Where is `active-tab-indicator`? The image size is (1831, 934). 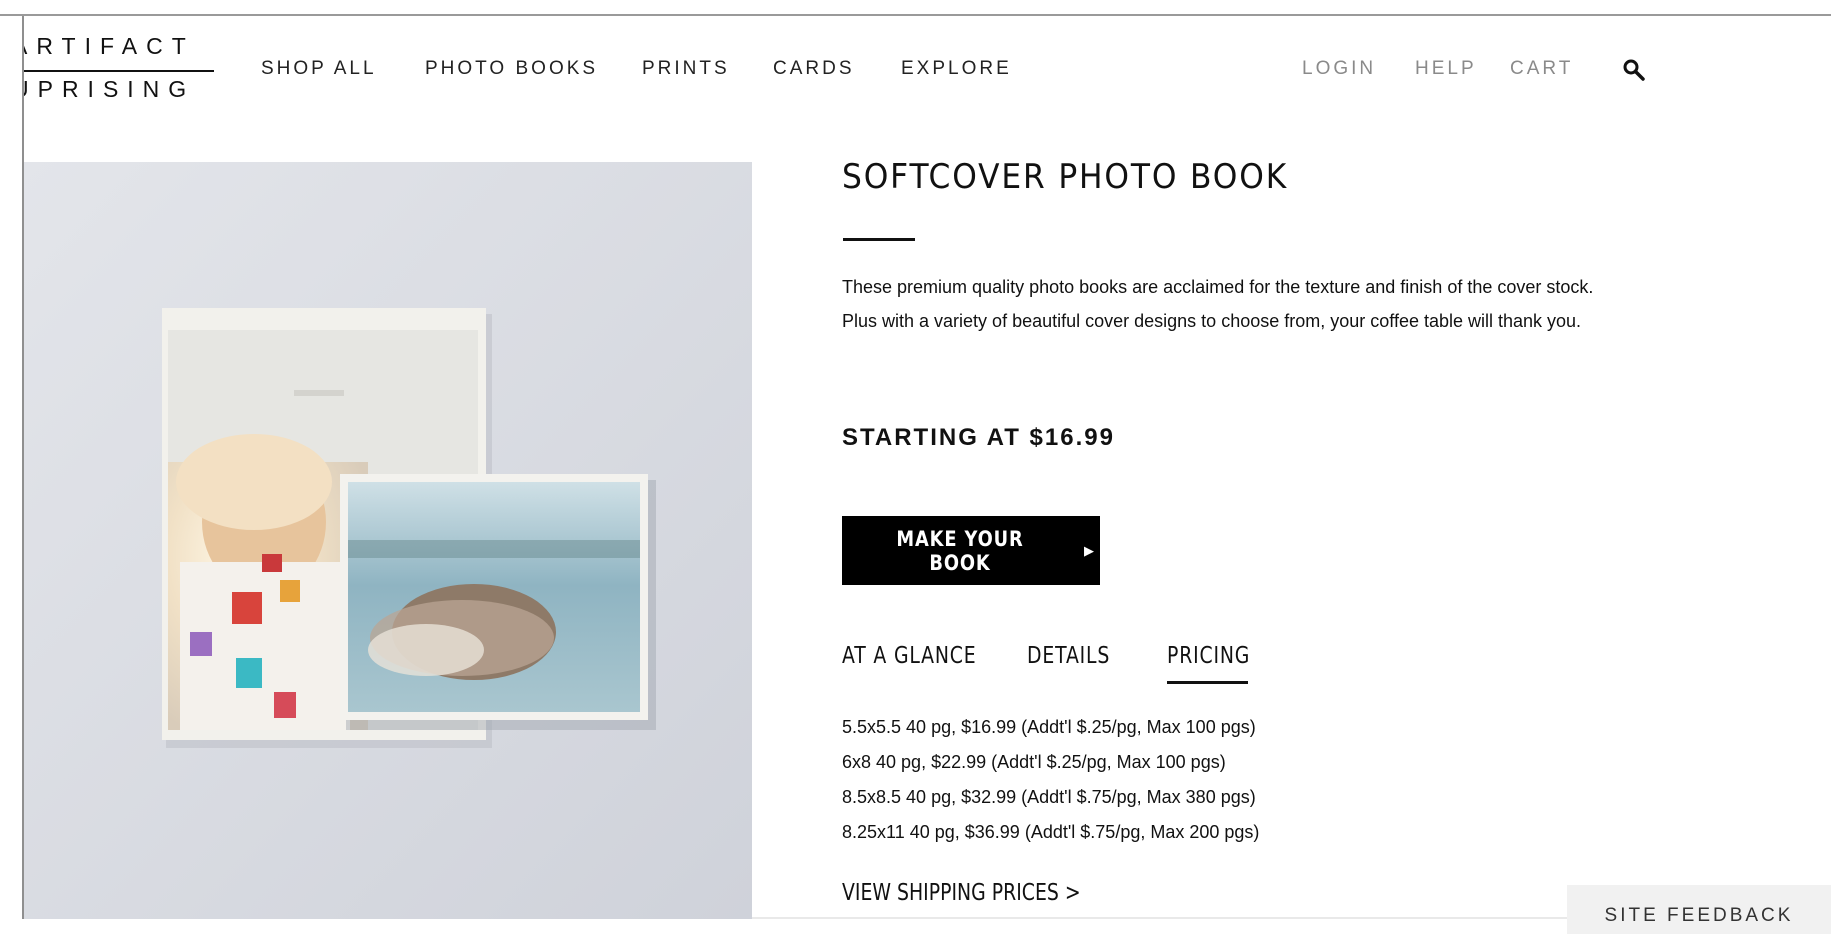
active-tab-indicator is located at coordinates (1207, 682).